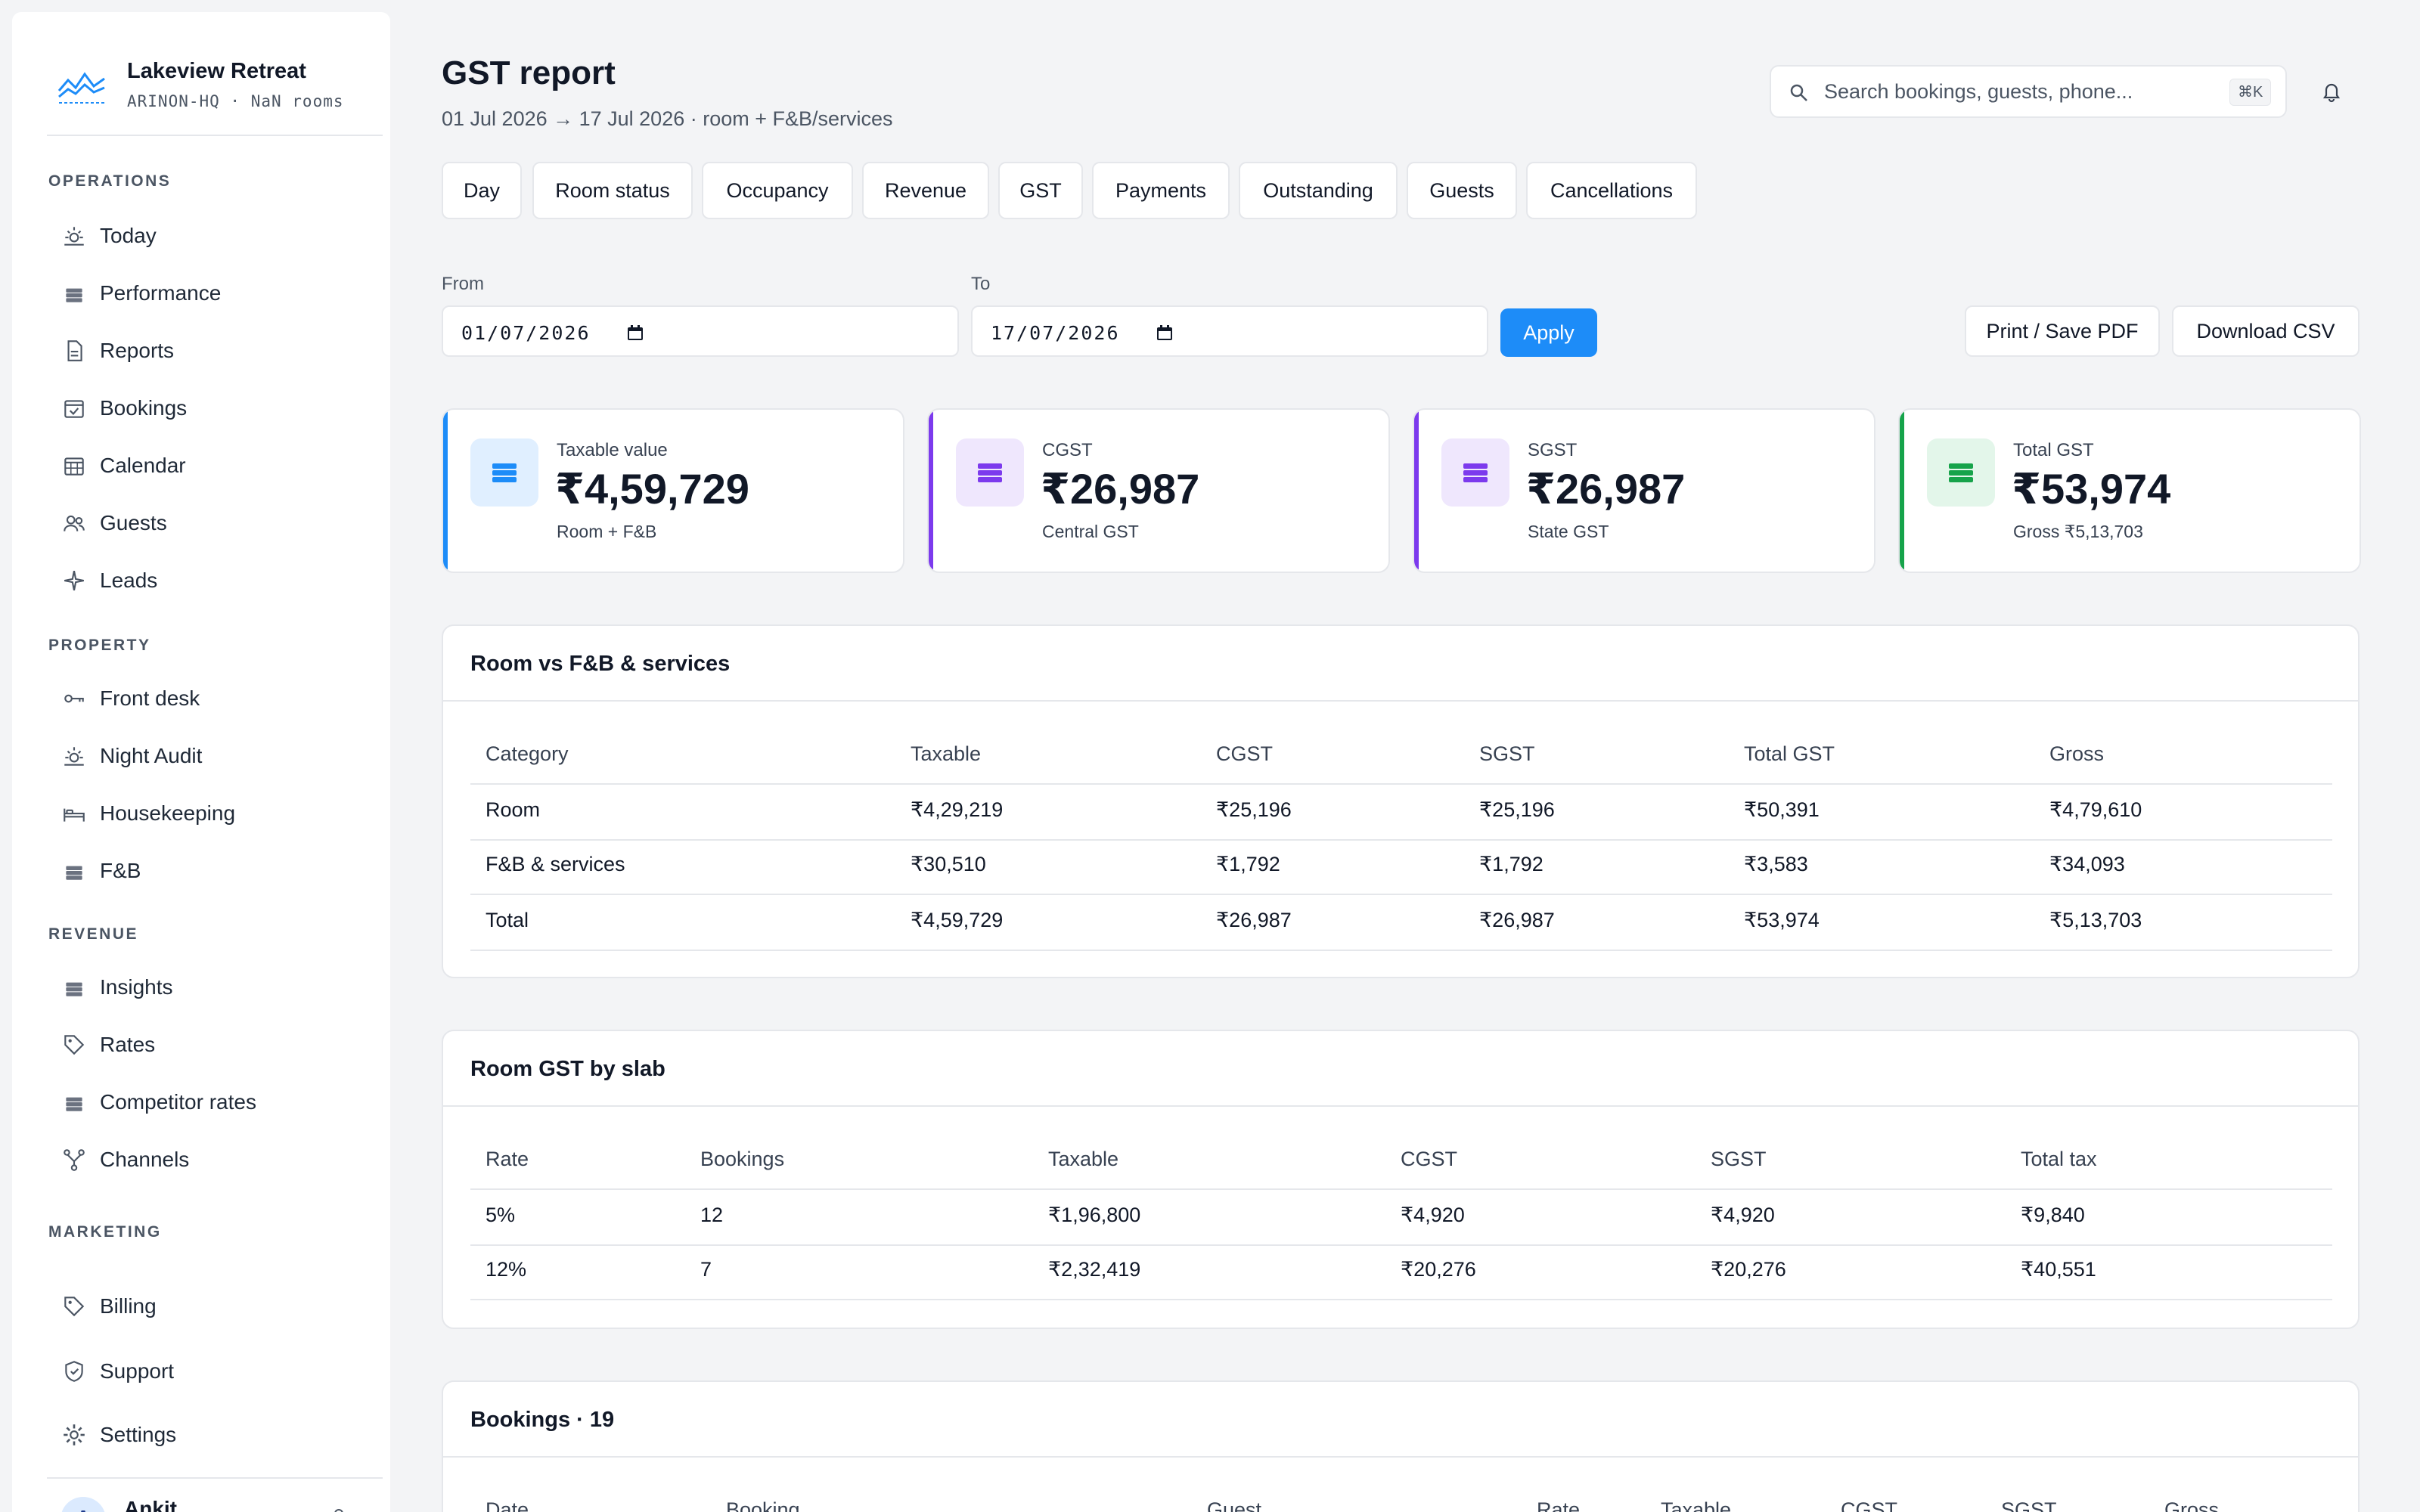 Image resolution: width=2420 pixels, height=1512 pixels. I want to click on table-cell: ₹4,29,219, so click(957, 809).